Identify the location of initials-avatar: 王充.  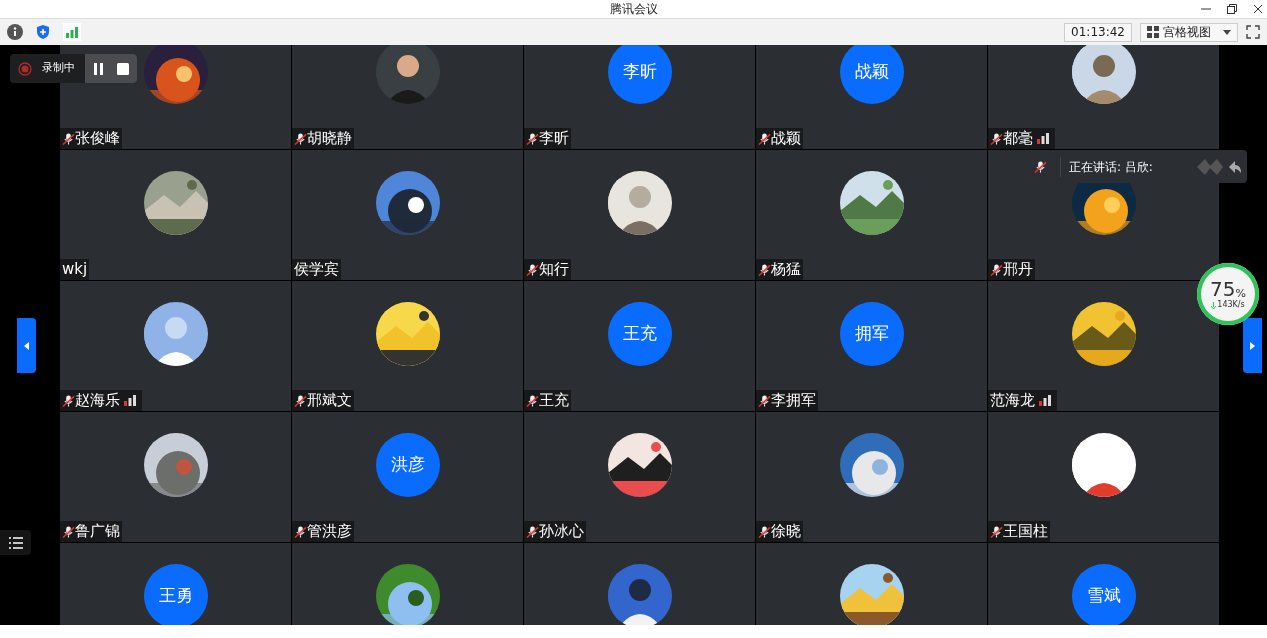
(639, 334).